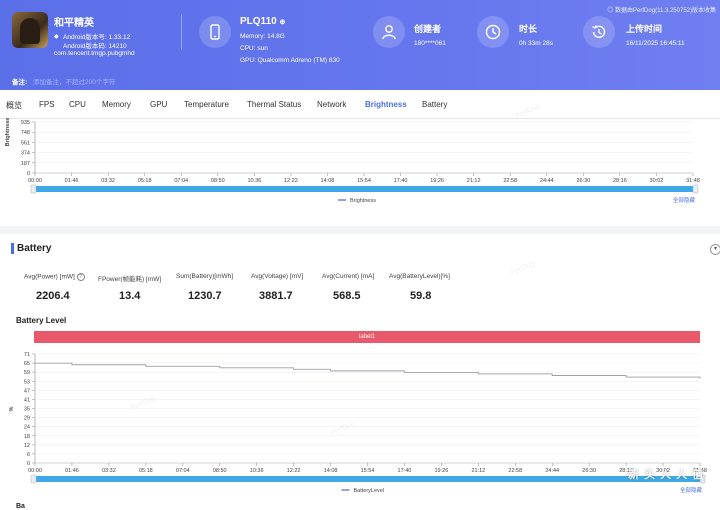  What do you see at coordinates (25, 123) in the screenshot?
I see `y-tick-label: 935` at bounding box center [25, 123].